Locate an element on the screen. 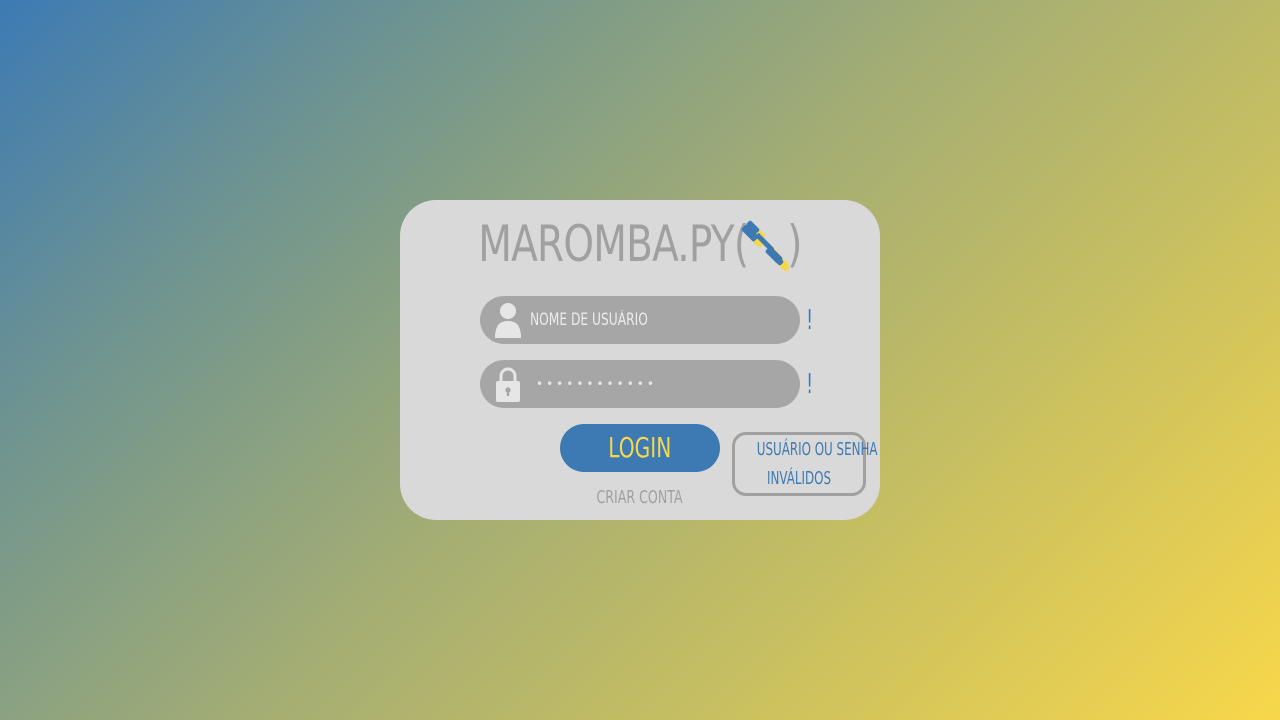 The width and height of the screenshot is (1280, 720). username-field is located at coordinates (640, 320).